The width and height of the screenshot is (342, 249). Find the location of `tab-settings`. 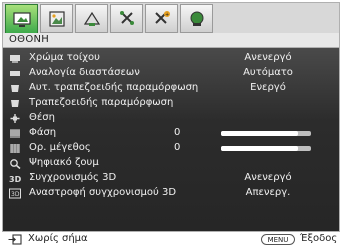

tab-settings is located at coordinates (126, 18).